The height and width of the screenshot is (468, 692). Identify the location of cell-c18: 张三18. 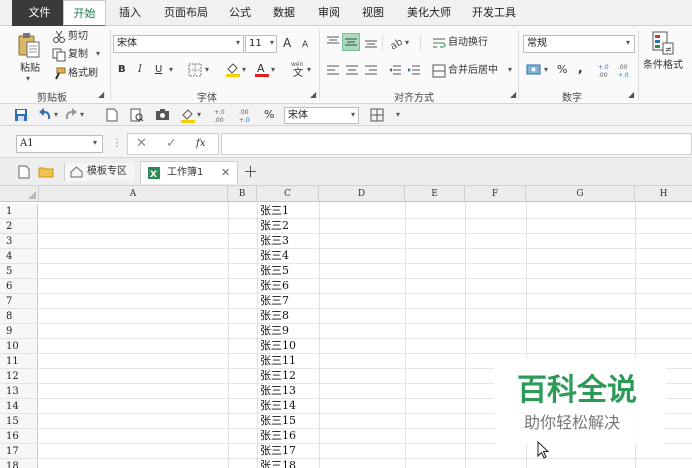
(278, 463).